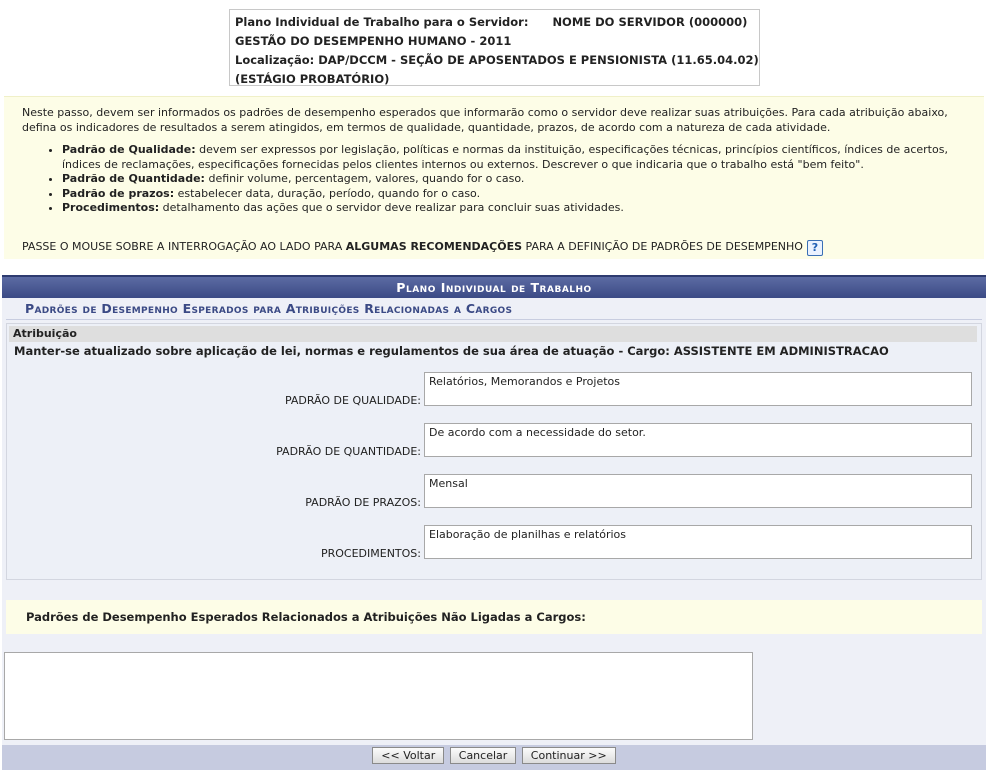 The width and height of the screenshot is (992, 770). What do you see at coordinates (493, 334) in the screenshot?
I see `attribution-header: Atribuição` at bounding box center [493, 334].